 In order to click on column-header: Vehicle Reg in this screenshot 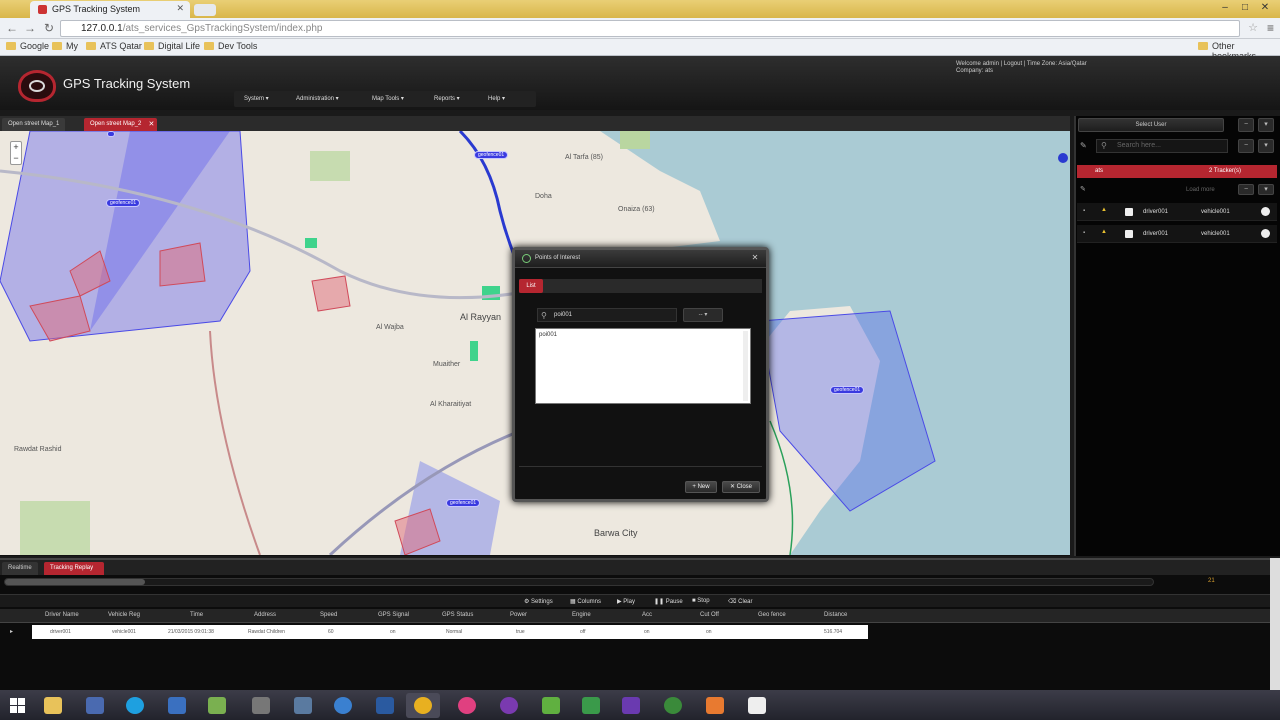, I will do `click(124, 615)`.